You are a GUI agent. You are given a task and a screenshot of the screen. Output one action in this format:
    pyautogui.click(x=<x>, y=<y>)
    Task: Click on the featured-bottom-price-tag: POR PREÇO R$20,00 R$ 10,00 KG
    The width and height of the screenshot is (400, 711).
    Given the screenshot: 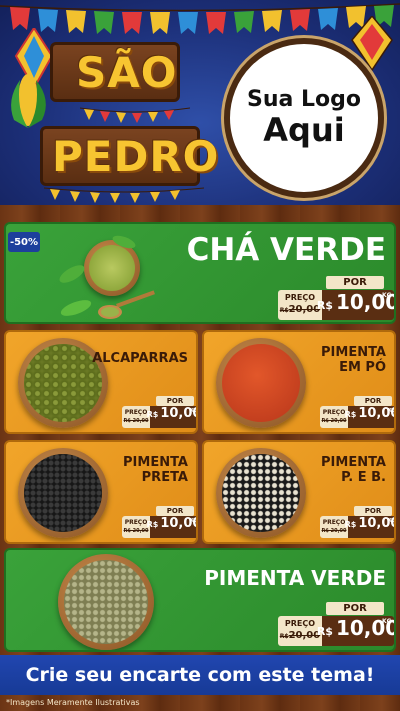 What is the action you would take?
    pyautogui.click(x=336, y=625)
    